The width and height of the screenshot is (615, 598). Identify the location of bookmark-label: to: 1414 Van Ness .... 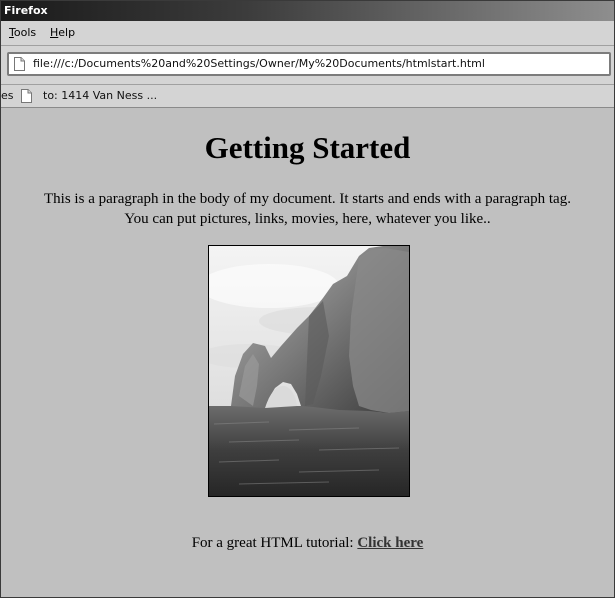
(100, 95).